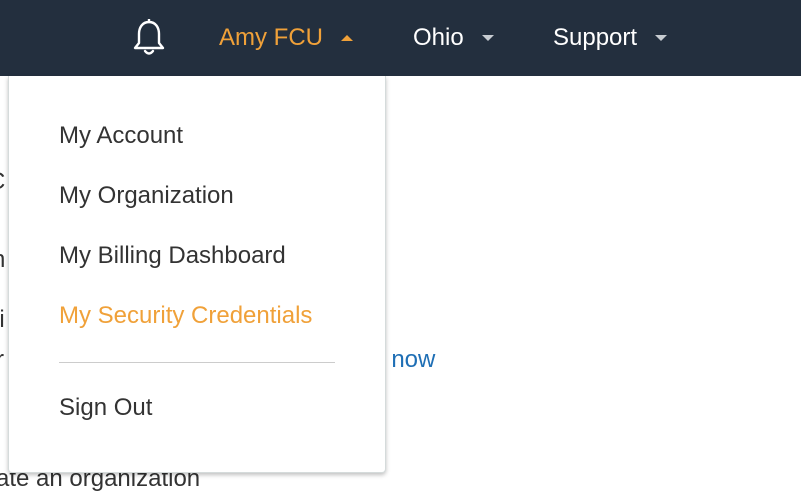 The width and height of the screenshot is (801, 493). I want to click on background-text-fragment: r, so click(2, 360).